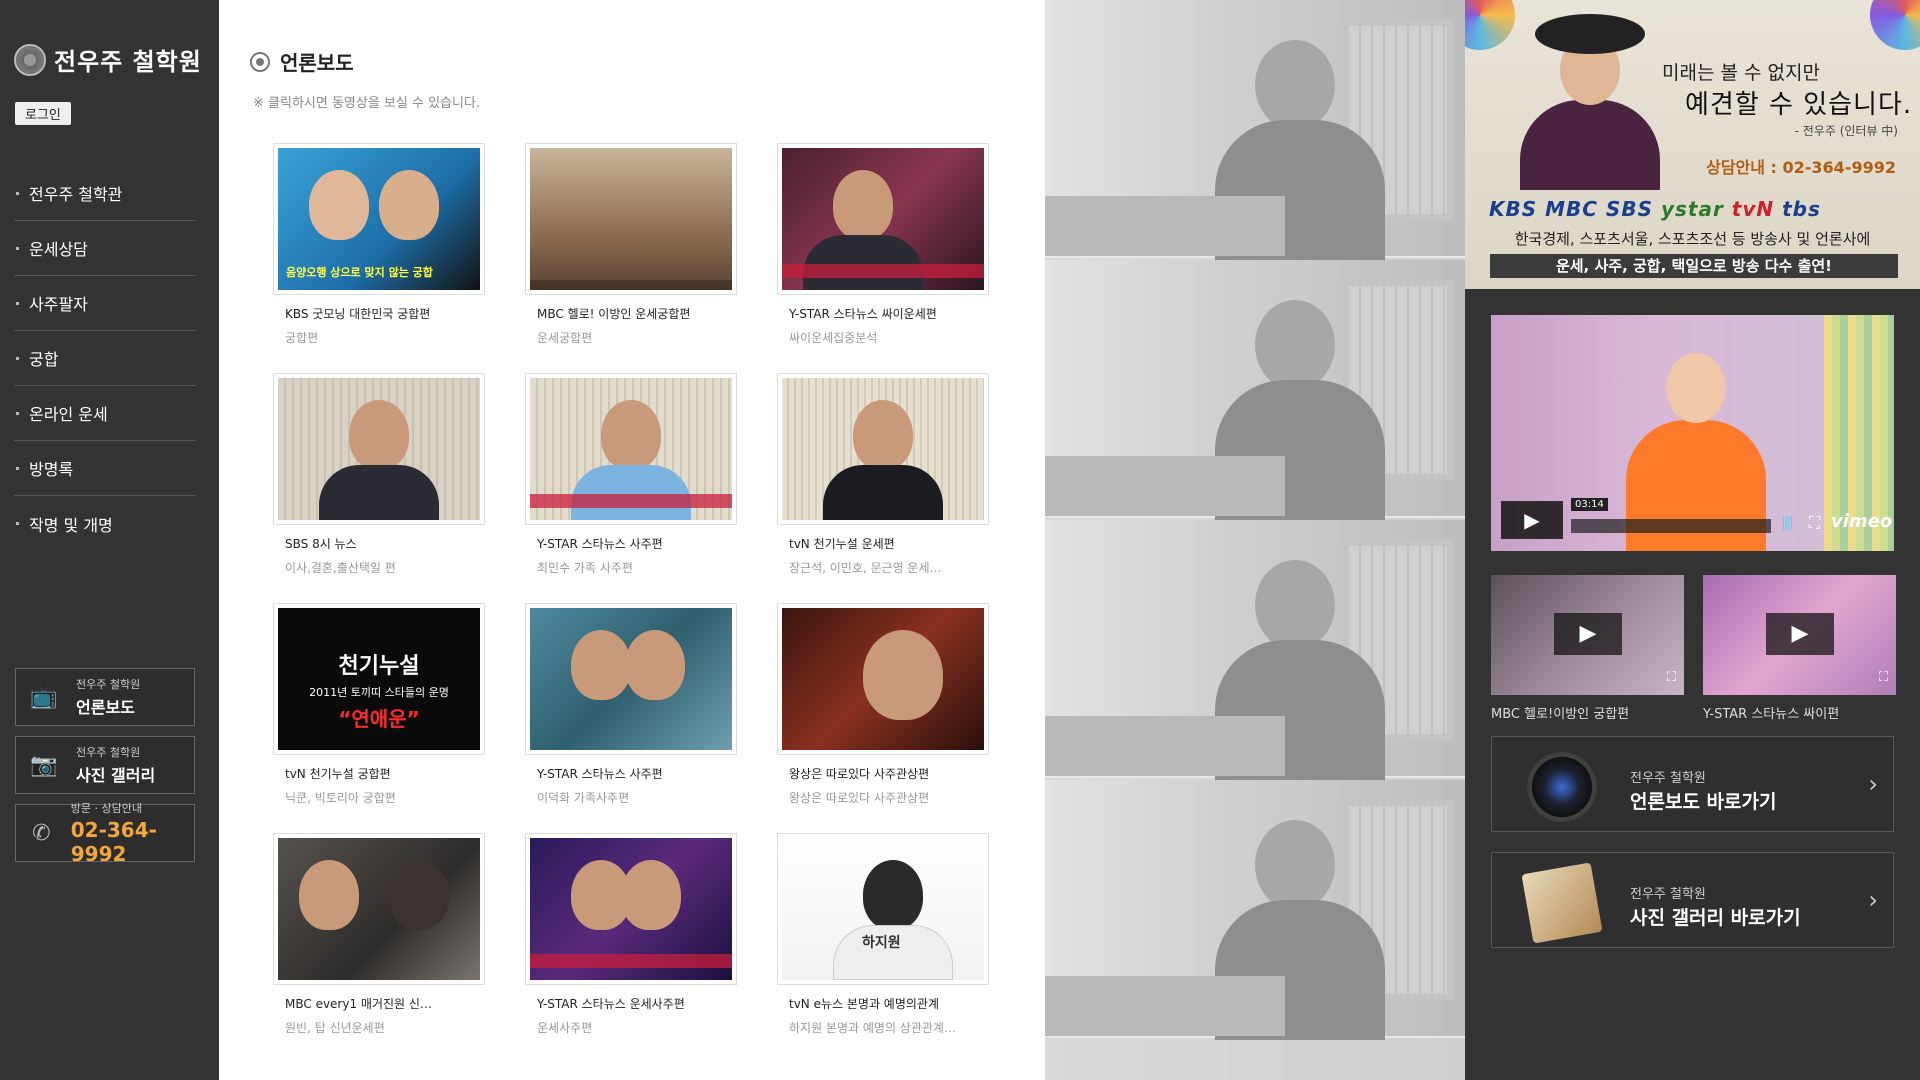 This screenshot has width=1920, height=1080. I want to click on video-card: Y-STAR 스타뉴스 운세사주편 운세사주편, so click(631, 948).